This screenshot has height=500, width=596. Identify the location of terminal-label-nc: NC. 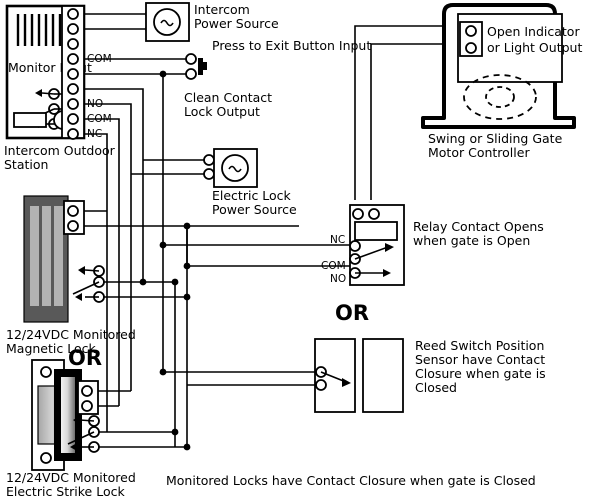
(94, 134).